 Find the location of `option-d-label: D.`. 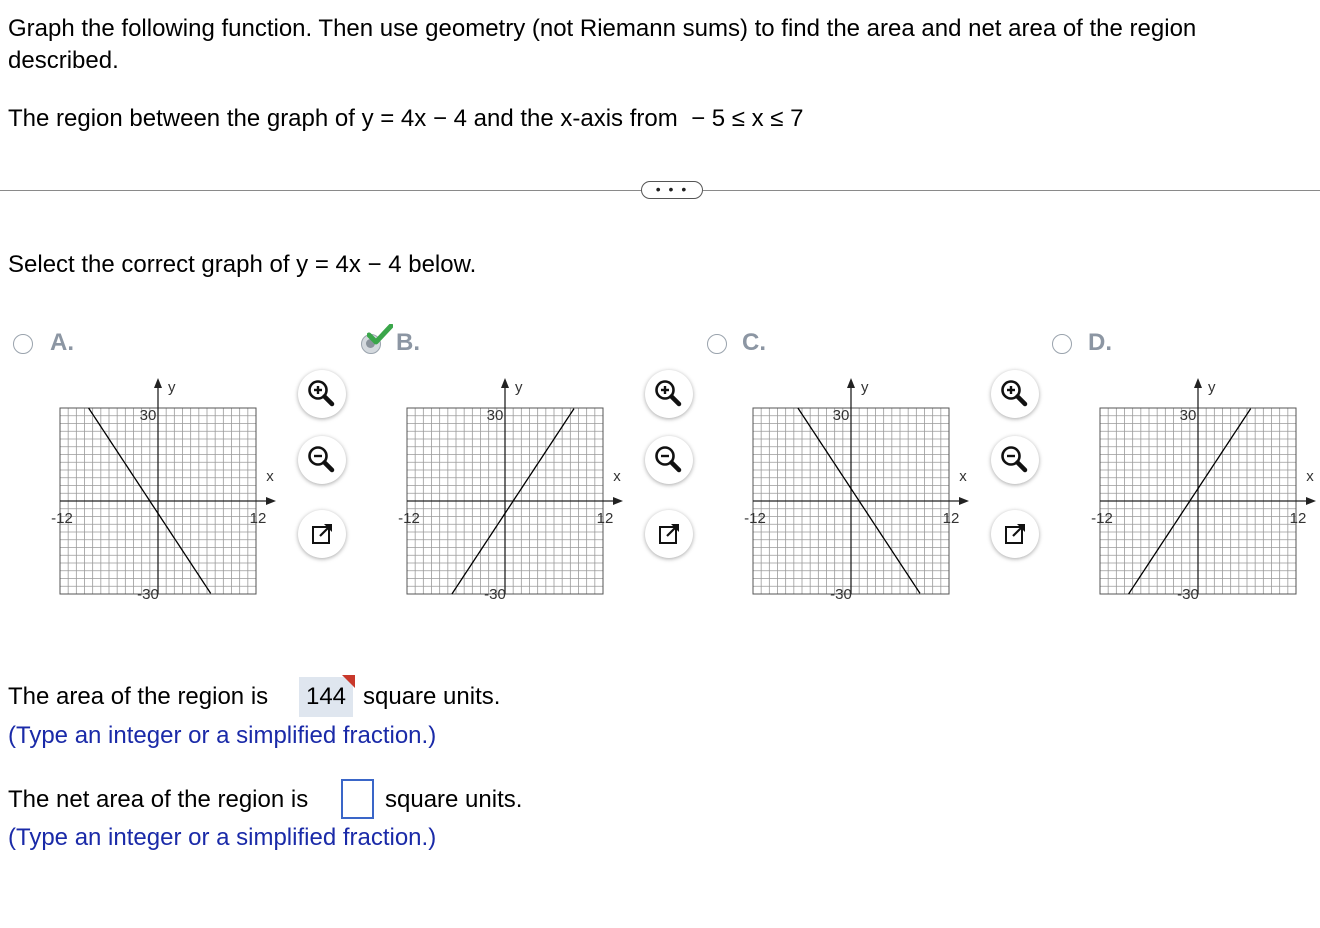

option-d-label: D. is located at coordinates (1100, 342).